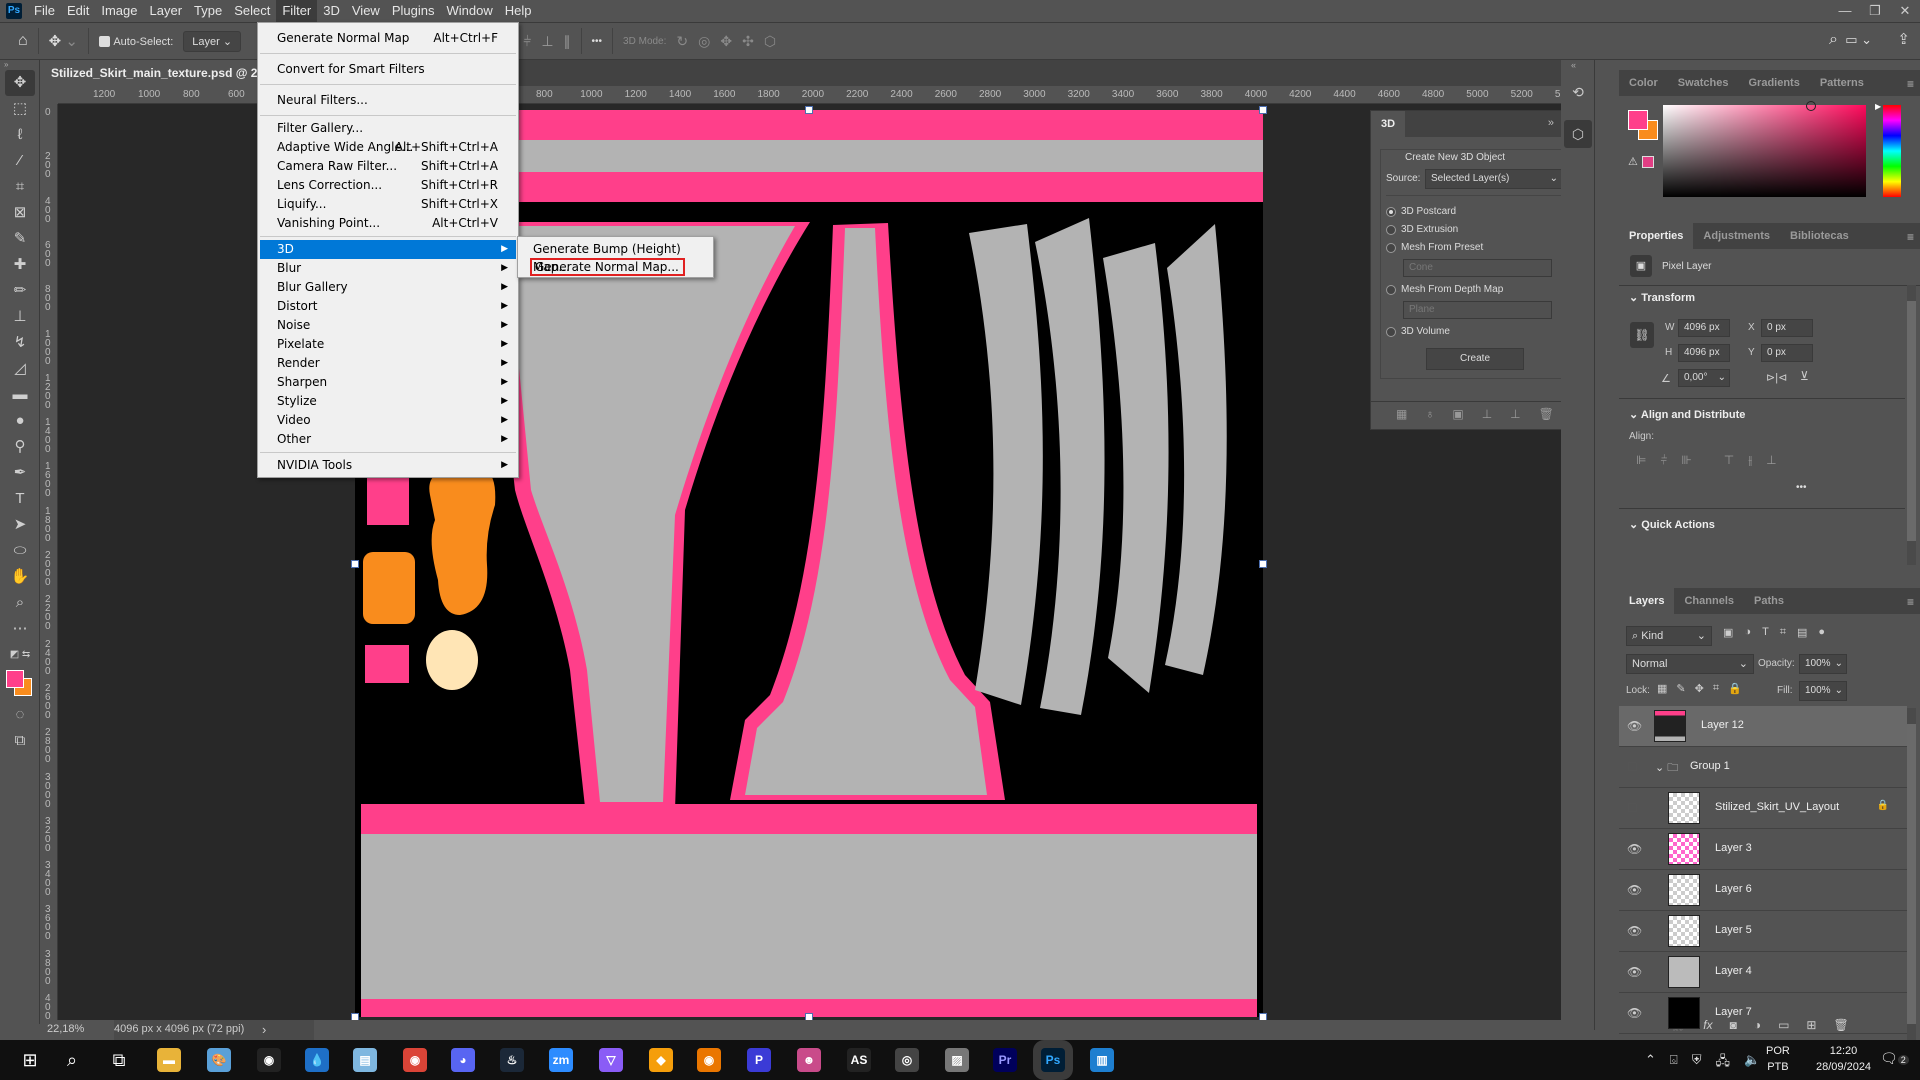 This screenshot has height=1080, width=1920. Describe the element at coordinates (1638, 120) in the screenshot. I see `foreground-color-swatch` at that location.